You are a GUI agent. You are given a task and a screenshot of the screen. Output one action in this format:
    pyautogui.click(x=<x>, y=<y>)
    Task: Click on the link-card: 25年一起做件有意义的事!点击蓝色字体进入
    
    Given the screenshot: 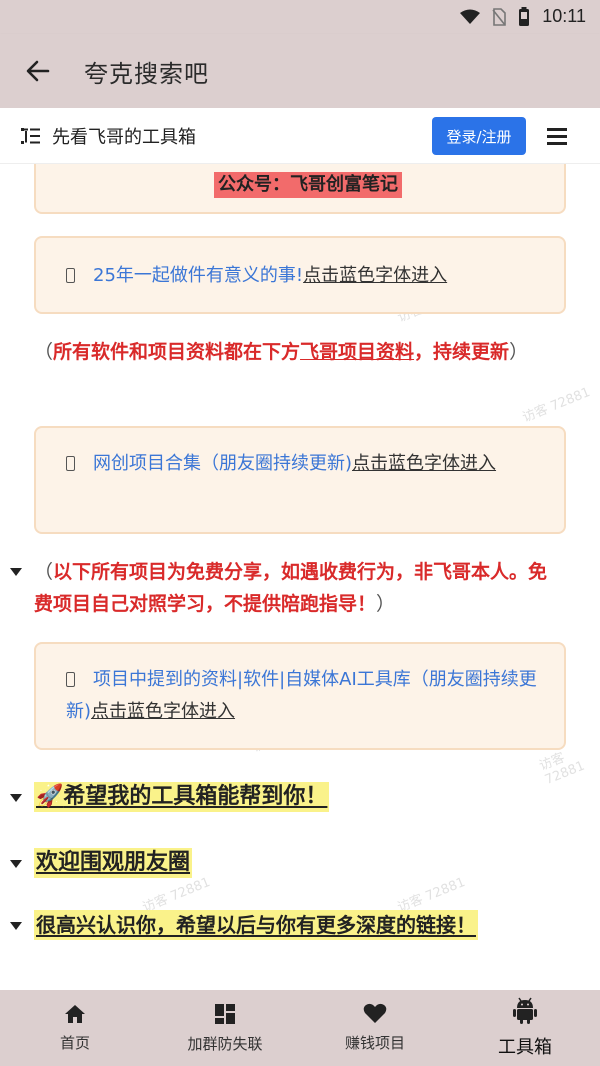 What is the action you would take?
    pyautogui.click(x=300, y=275)
    